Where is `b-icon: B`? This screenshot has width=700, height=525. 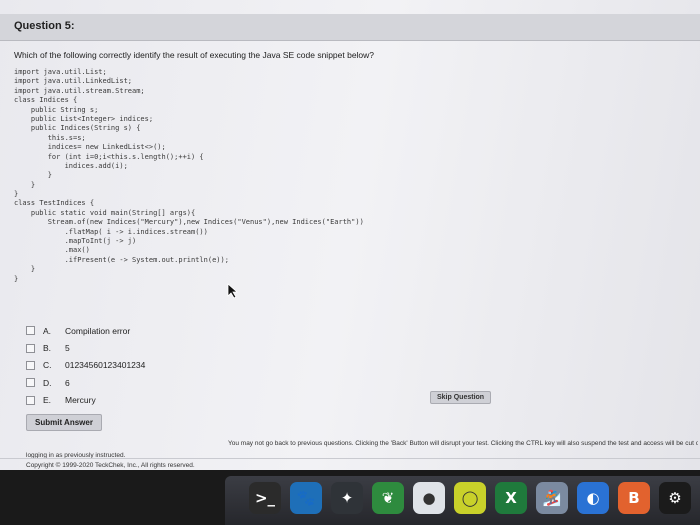
b-icon: B is located at coordinates (634, 498).